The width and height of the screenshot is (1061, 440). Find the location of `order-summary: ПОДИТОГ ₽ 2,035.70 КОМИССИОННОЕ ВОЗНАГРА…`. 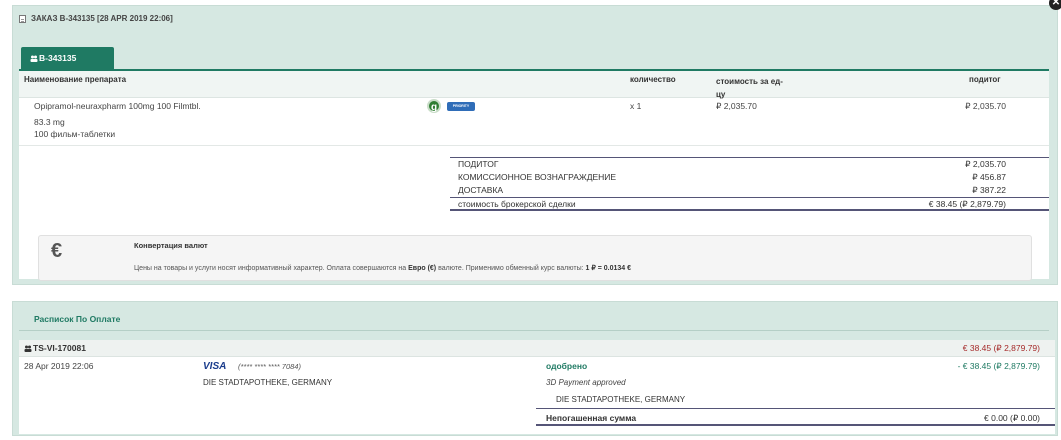

order-summary: ПОДИТОГ ₽ 2,035.70 КОМИССИОННОЕ ВОЗНАГРА… is located at coordinates (749, 184).